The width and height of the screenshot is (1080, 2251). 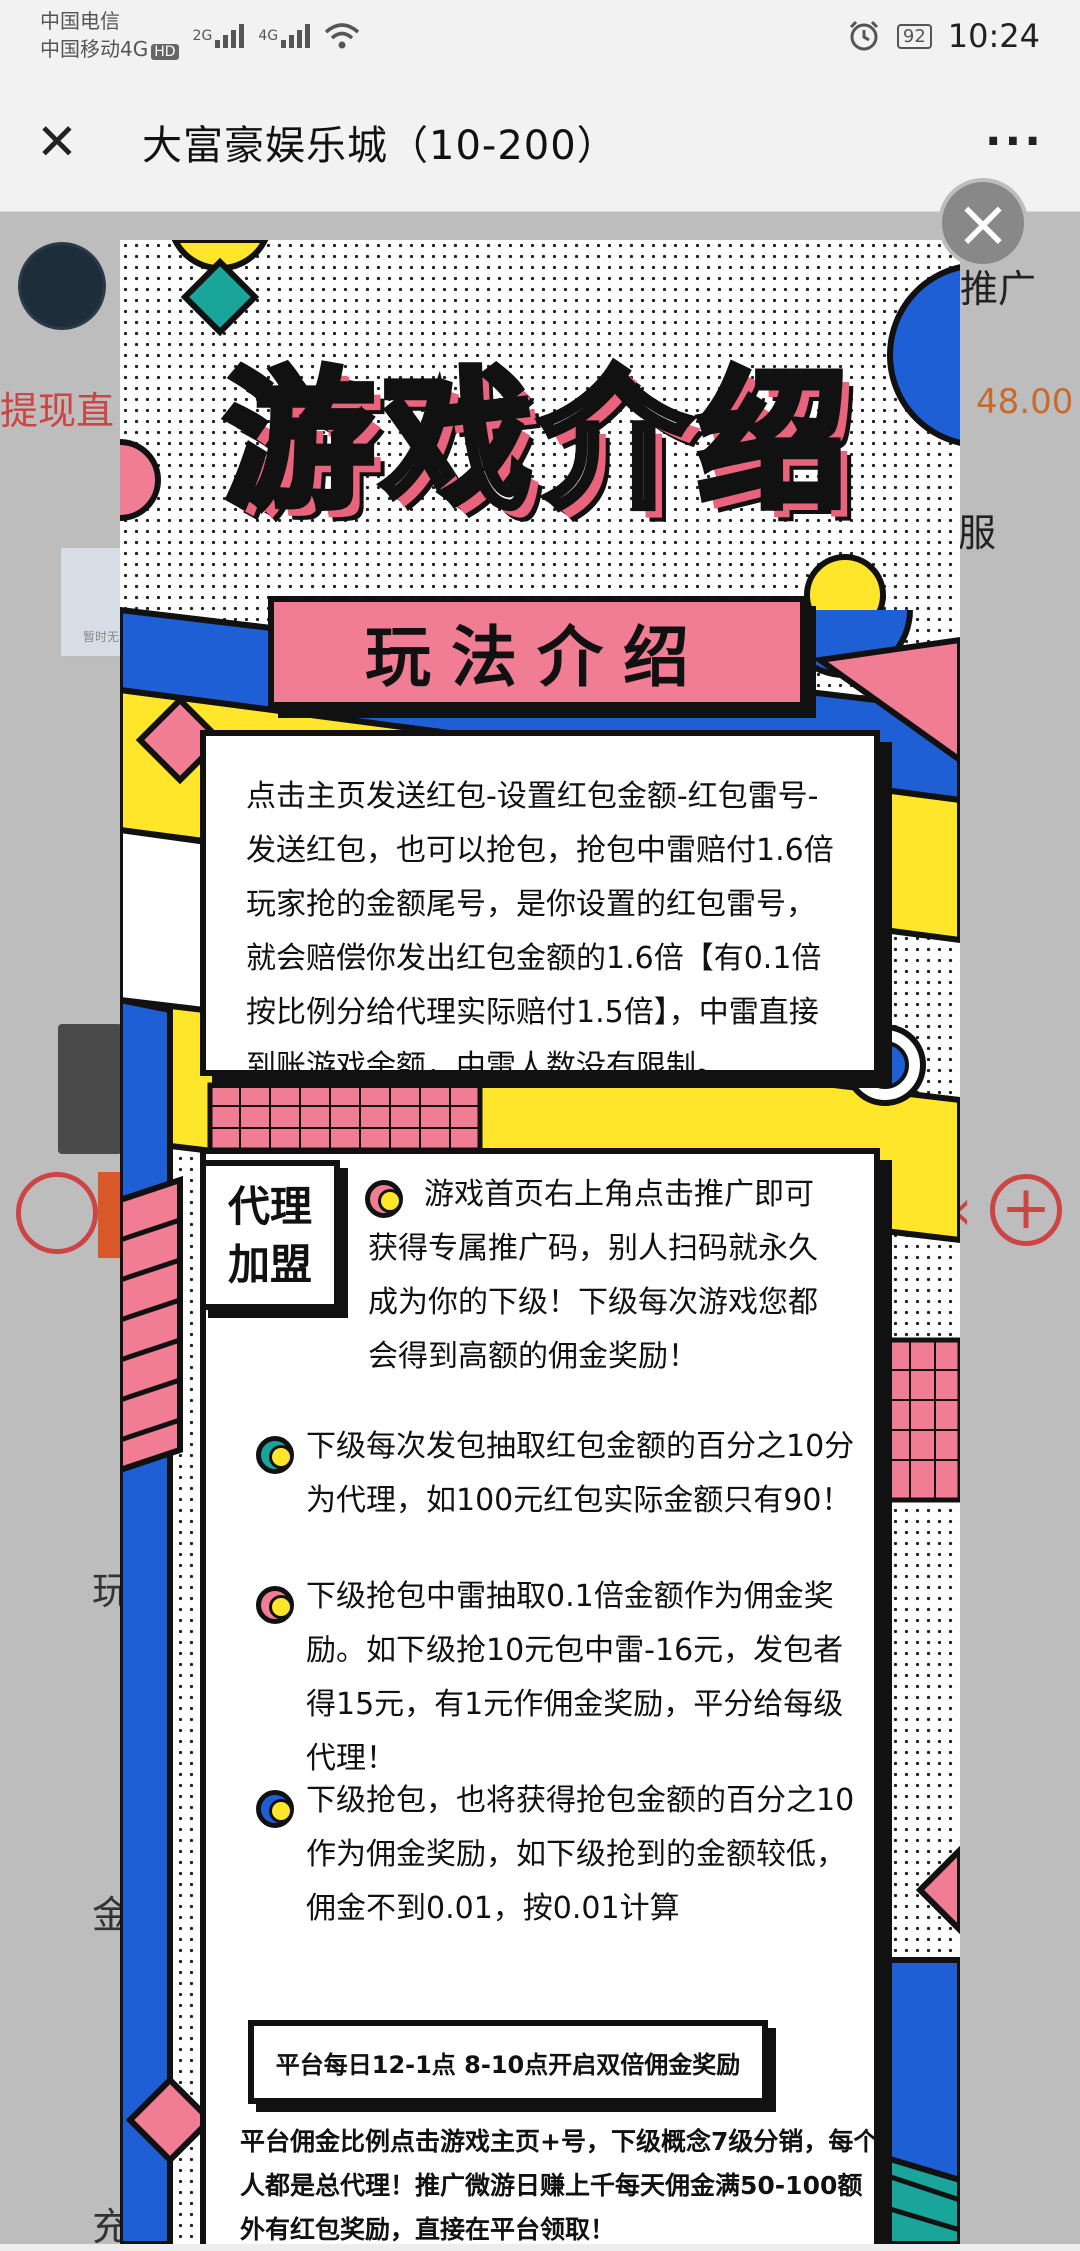 What do you see at coordinates (943, 36) in the screenshot?
I see `status-right: 92 10:24` at bounding box center [943, 36].